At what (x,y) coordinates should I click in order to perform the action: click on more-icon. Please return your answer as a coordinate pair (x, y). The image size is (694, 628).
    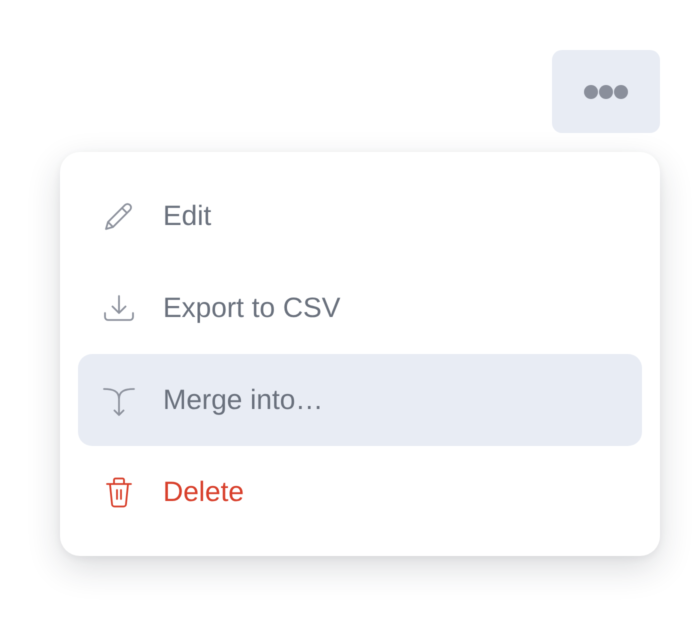
    Looking at the image, I should click on (606, 91).